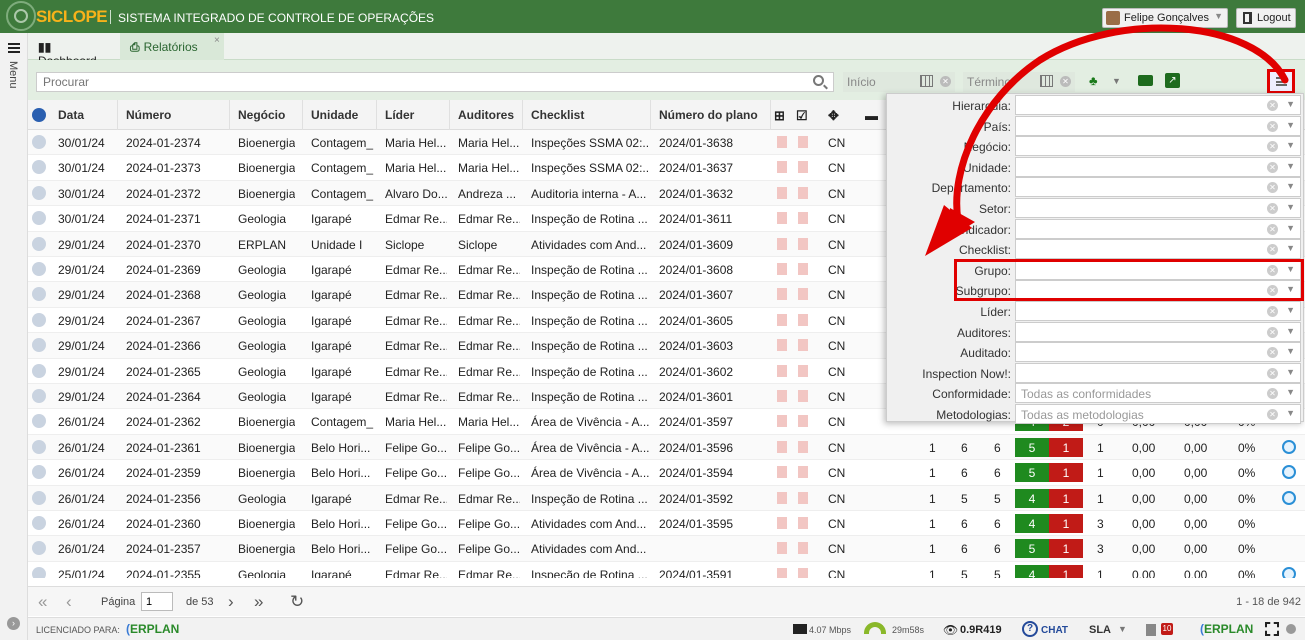  What do you see at coordinates (486, 115) in the screenshot?
I see `column-header: Auditores` at bounding box center [486, 115].